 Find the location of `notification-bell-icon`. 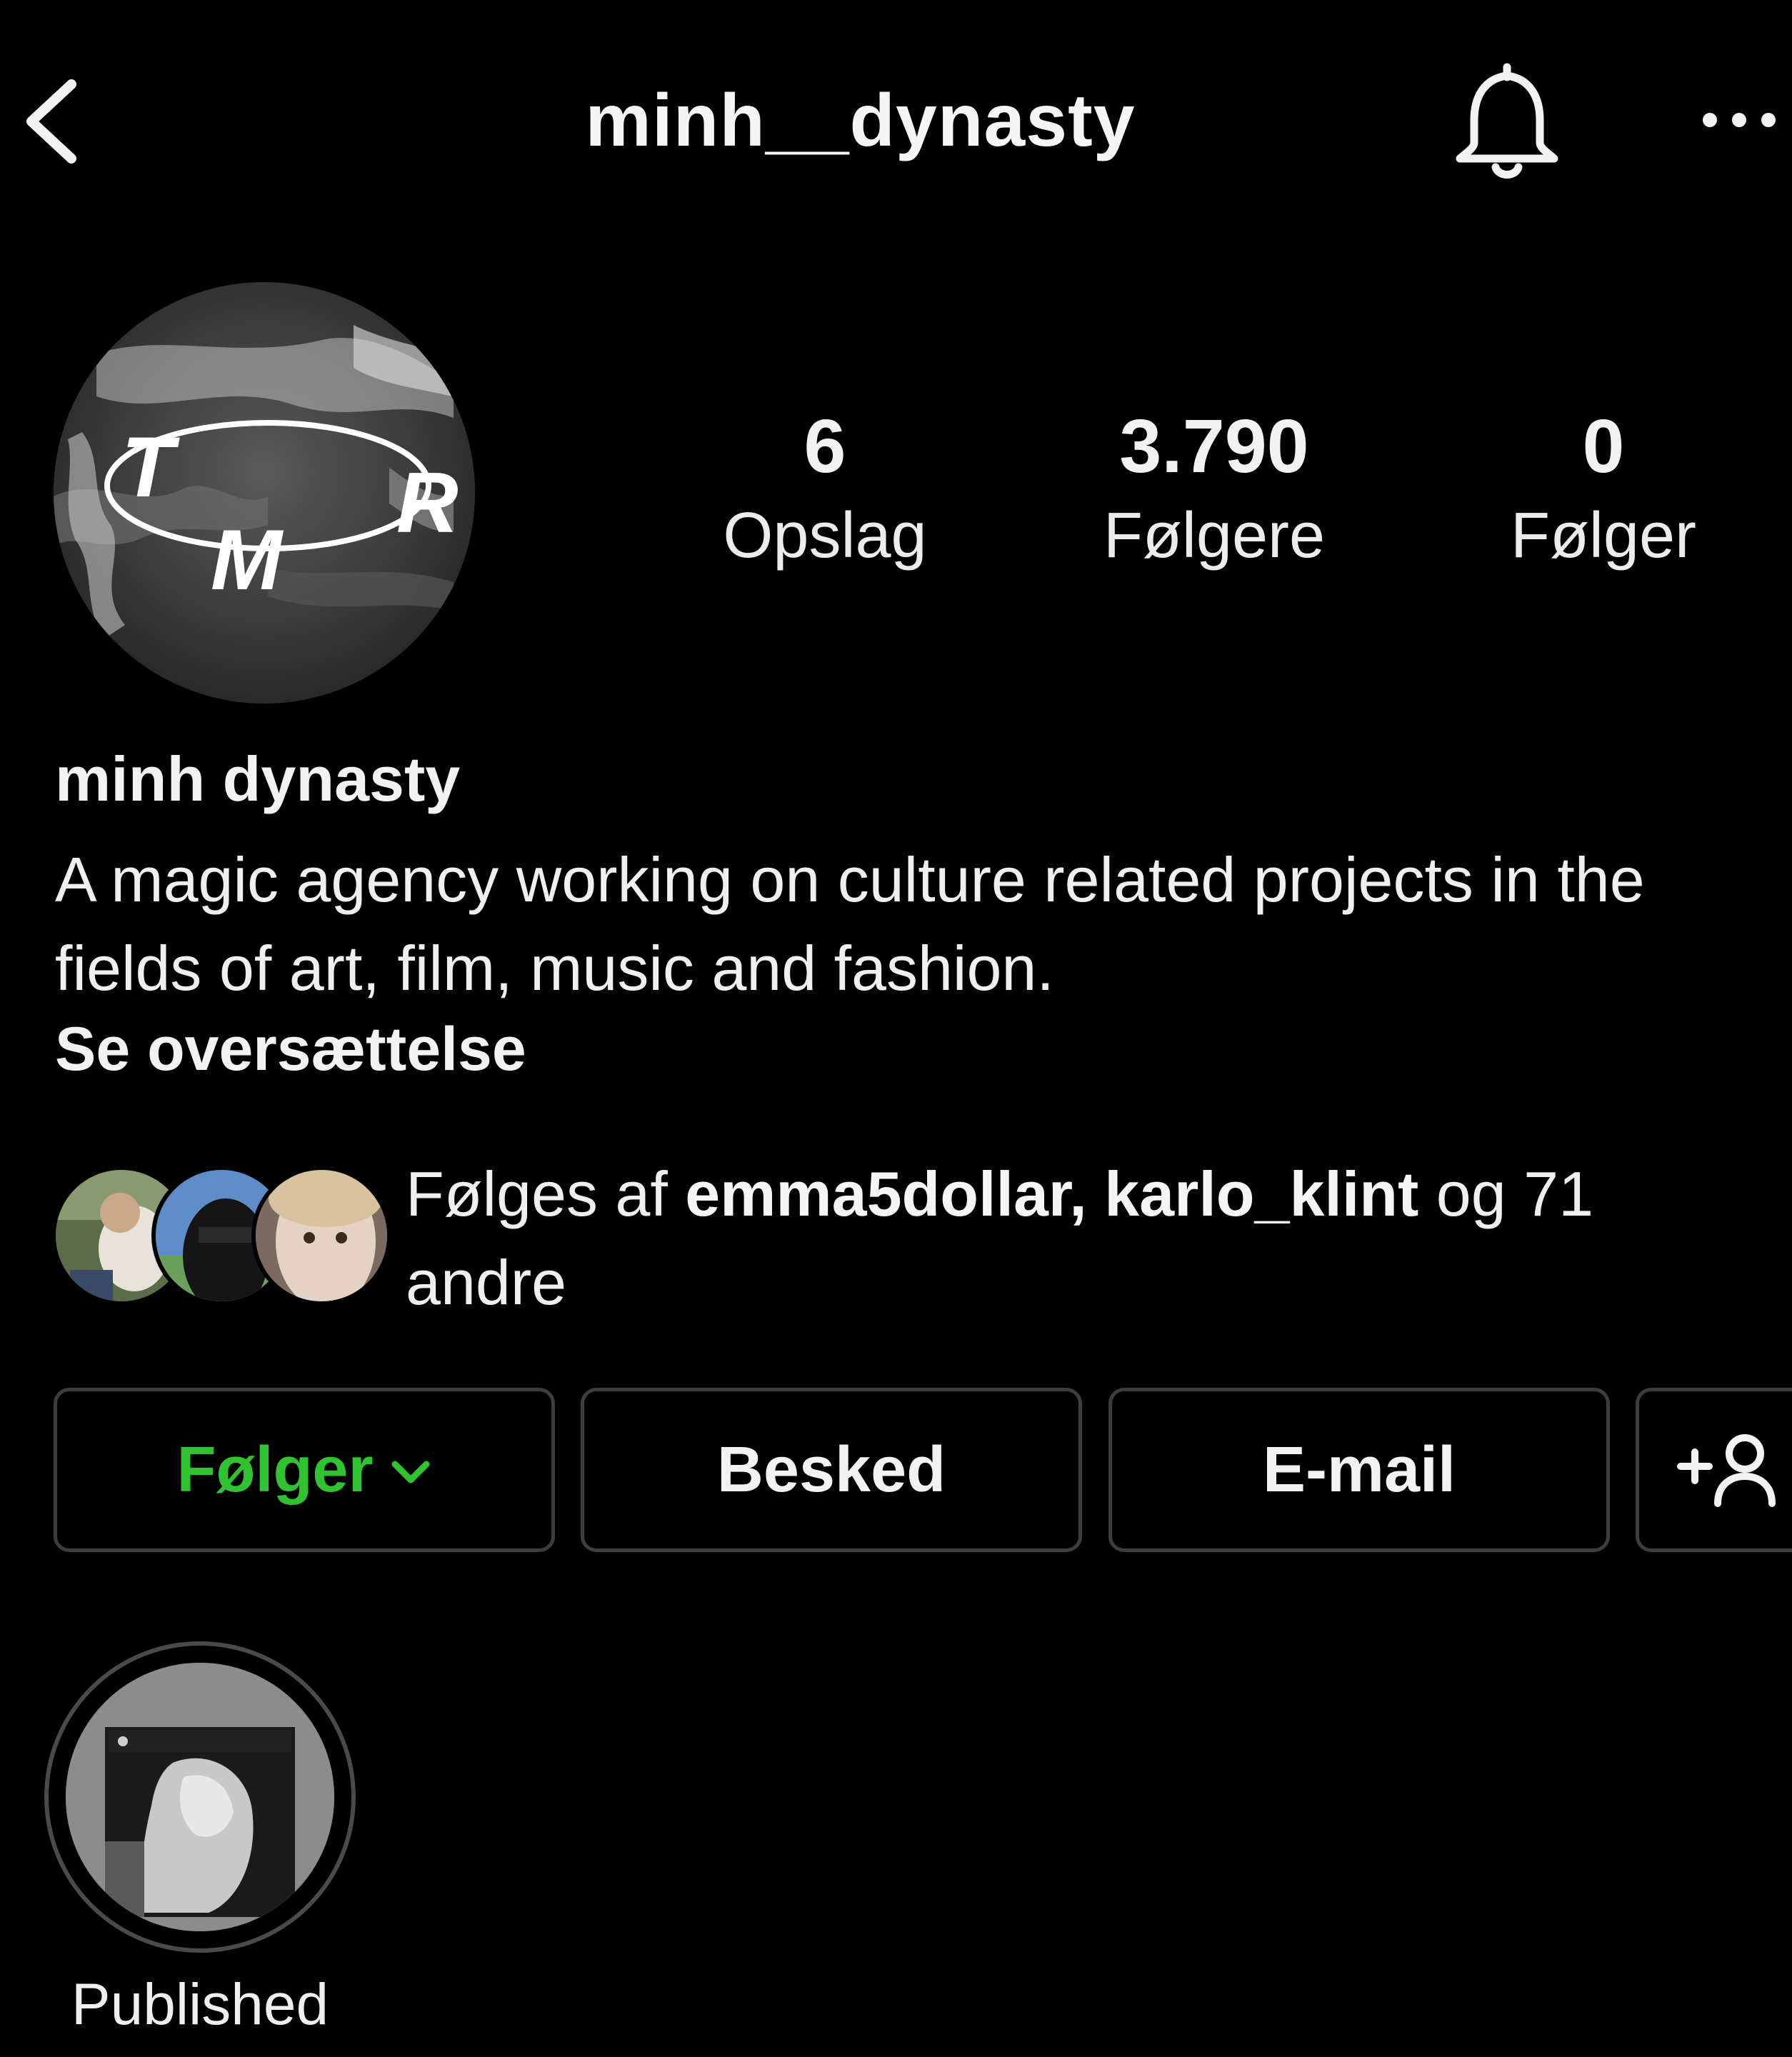

notification-bell-icon is located at coordinates (1507, 123).